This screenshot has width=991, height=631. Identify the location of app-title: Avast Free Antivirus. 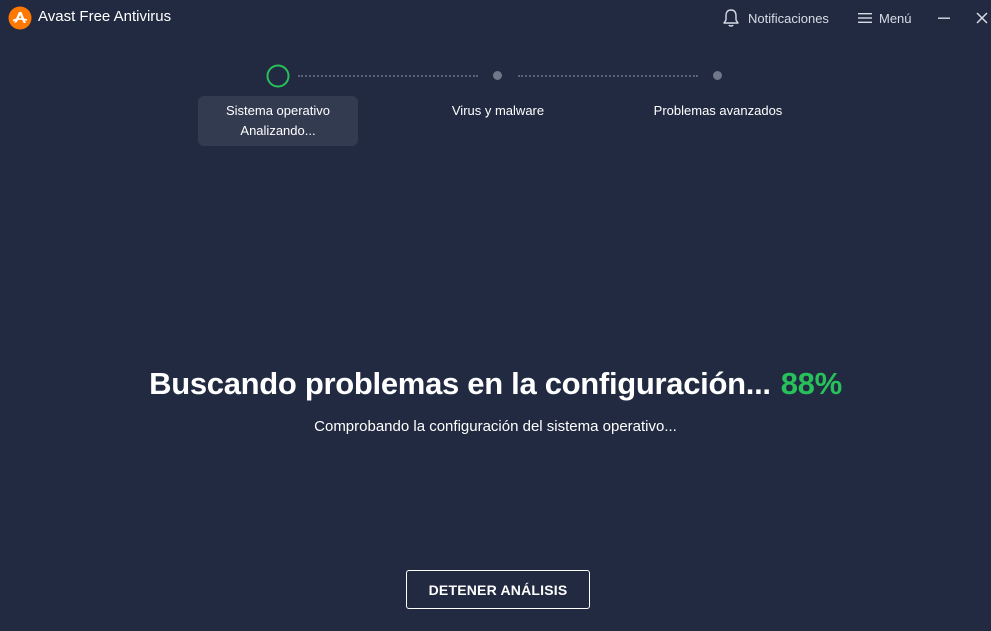
(105, 16).